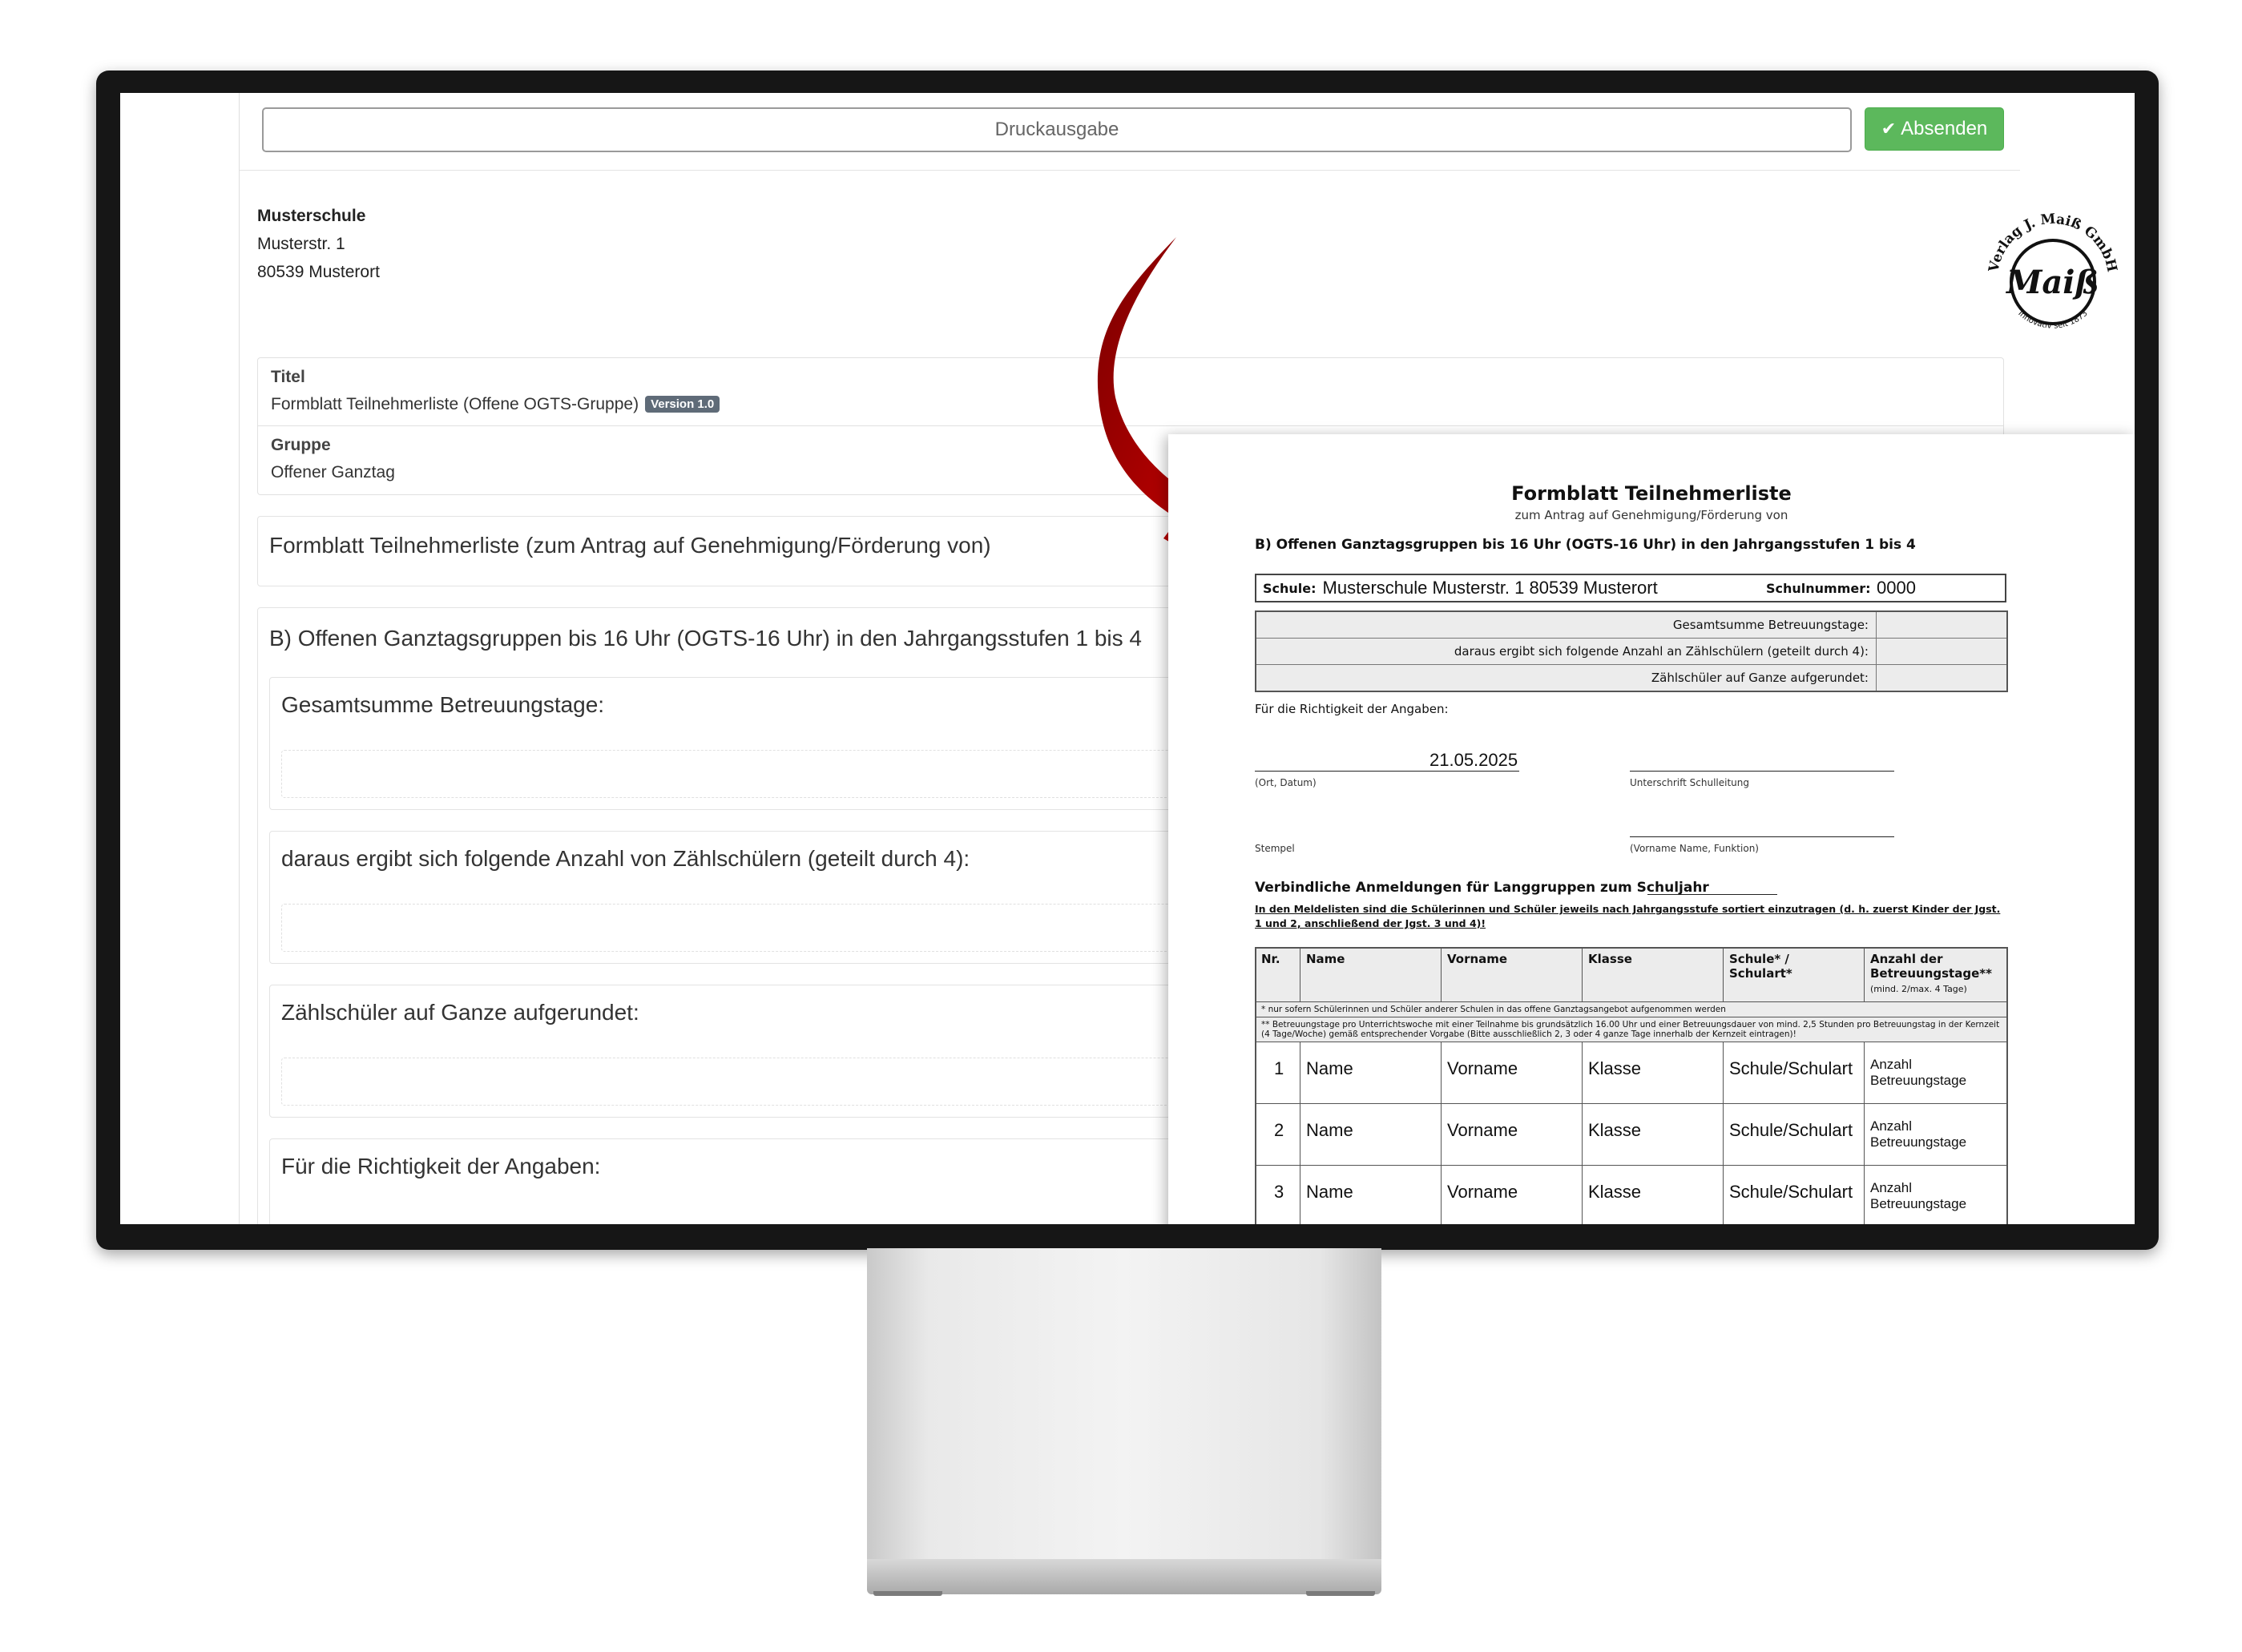 Image resolution: width=2242 pixels, height=1652 pixels. What do you see at coordinates (1760, 974) in the screenshot?
I see `th-schule-line2: Schulart*` at bounding box center [1760, 974].